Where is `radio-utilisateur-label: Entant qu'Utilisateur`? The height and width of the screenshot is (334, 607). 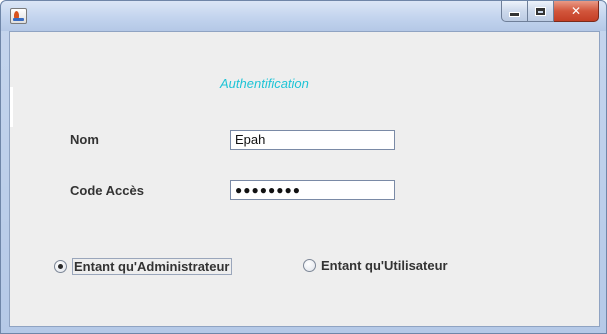
radio-utilisateur-label: Entant qu'Utilisateur is located at coordinates (384, 265).